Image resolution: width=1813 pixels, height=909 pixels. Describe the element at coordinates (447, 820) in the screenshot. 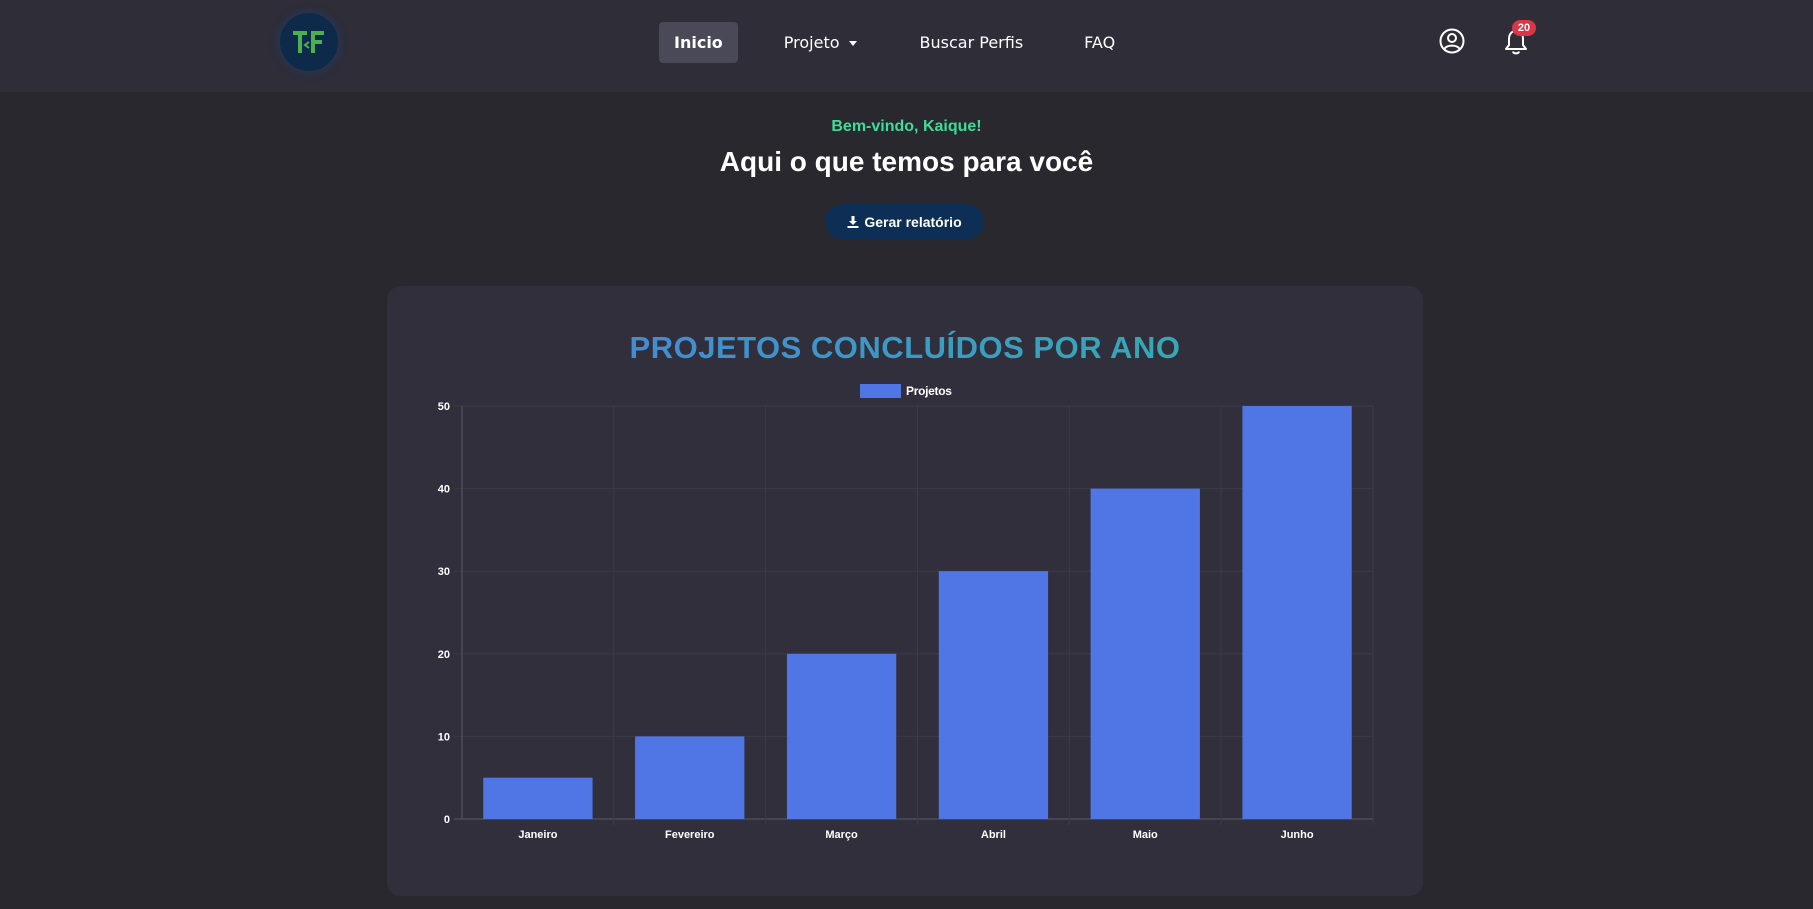

I see `y-tick-label: 0` at that location.